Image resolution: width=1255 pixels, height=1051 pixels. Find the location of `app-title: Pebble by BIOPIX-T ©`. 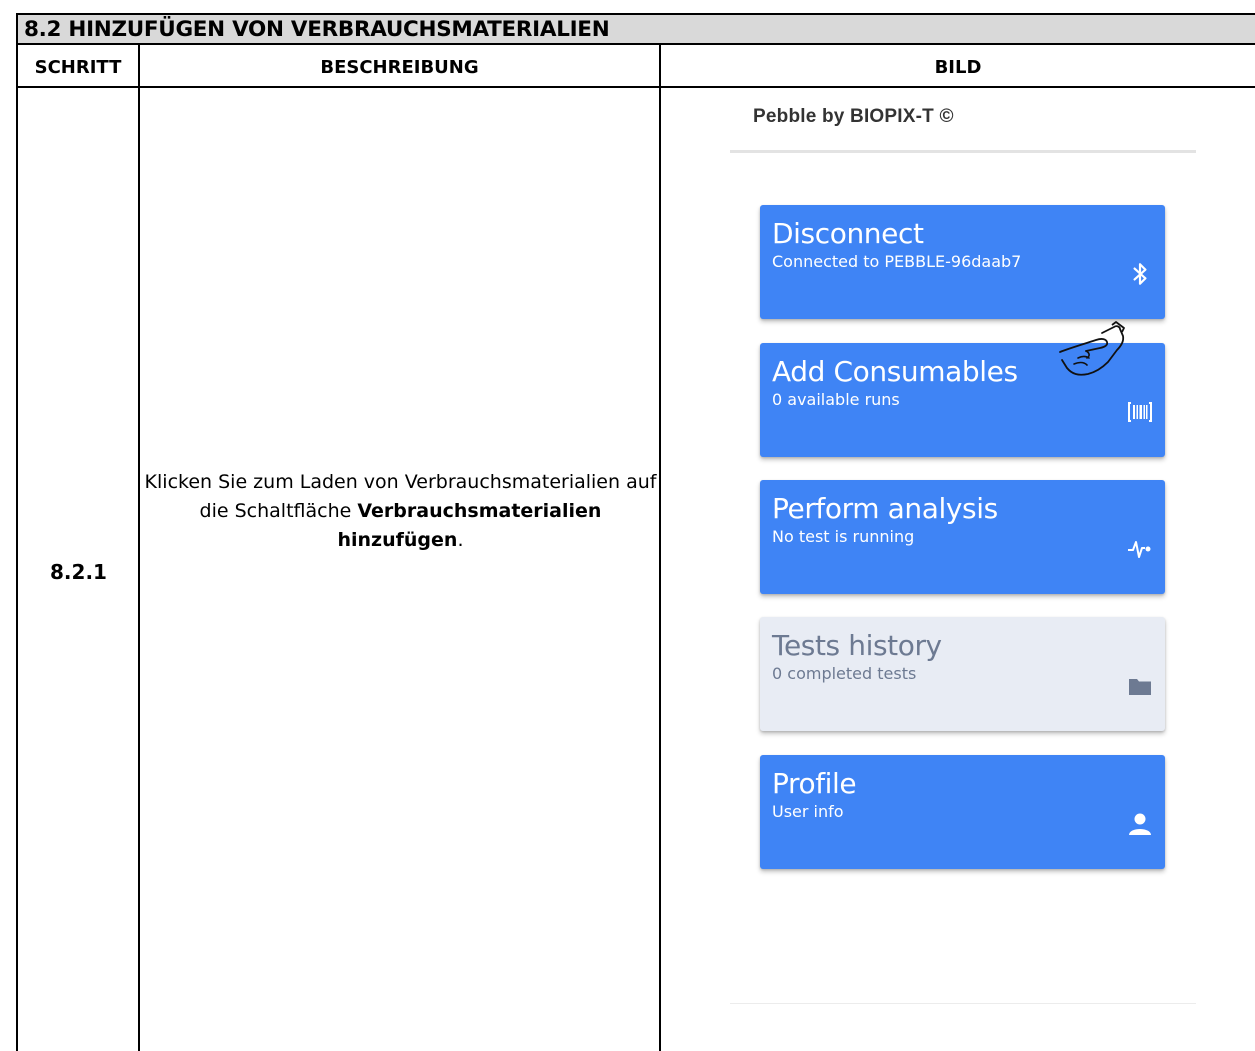

app-title: Pebble by BIOPIX-T © is located at coordinates (853, 116).